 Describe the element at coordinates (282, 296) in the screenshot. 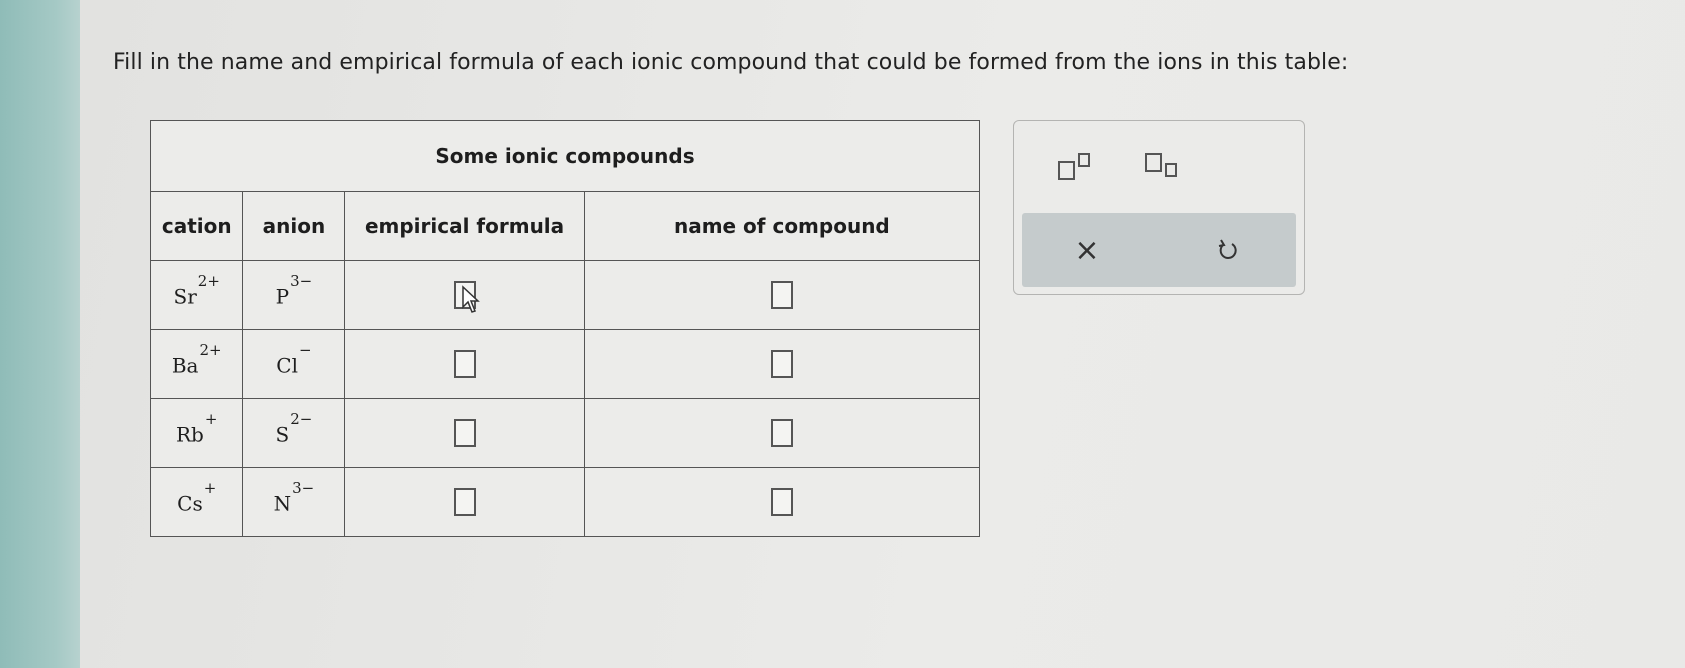

I see `anion-symbol: P` at that location.